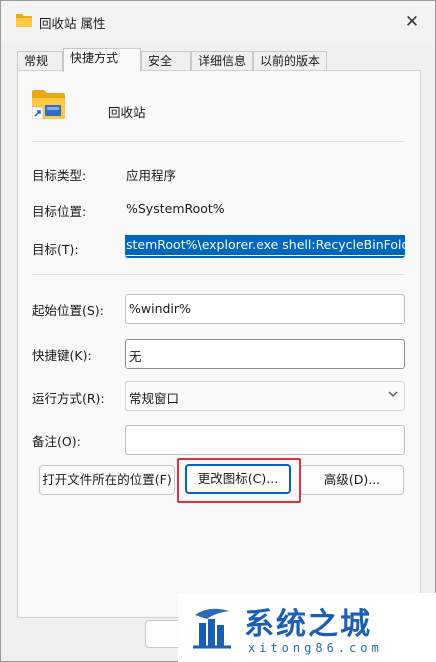 Image resolution: width=436 pixels, height=662 pixels. What do you see at coordinates (127, 112) in the screenshot?
I see `shortcut-name: 回收站` at bounding box center [127, 112].